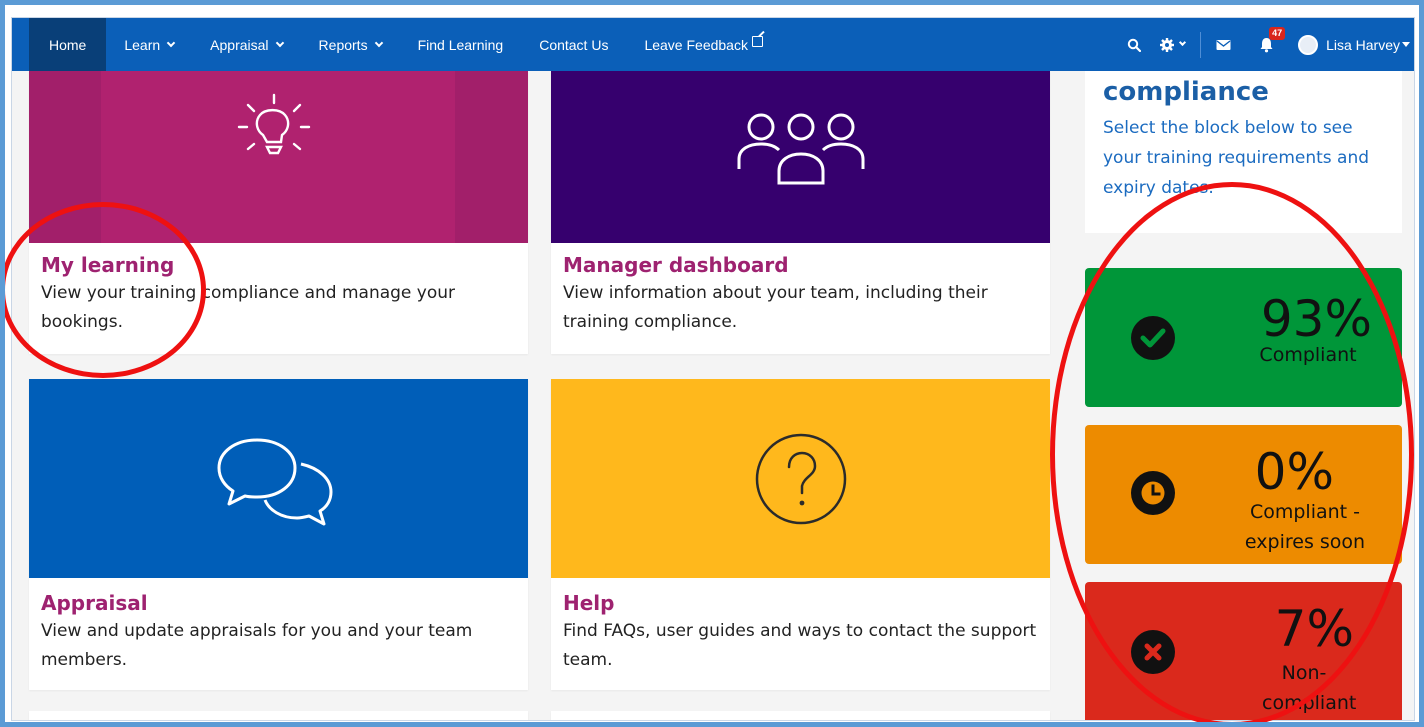 This screenshot has width=1424, height=727. I want to click on messages-button, so click(1223, 44).